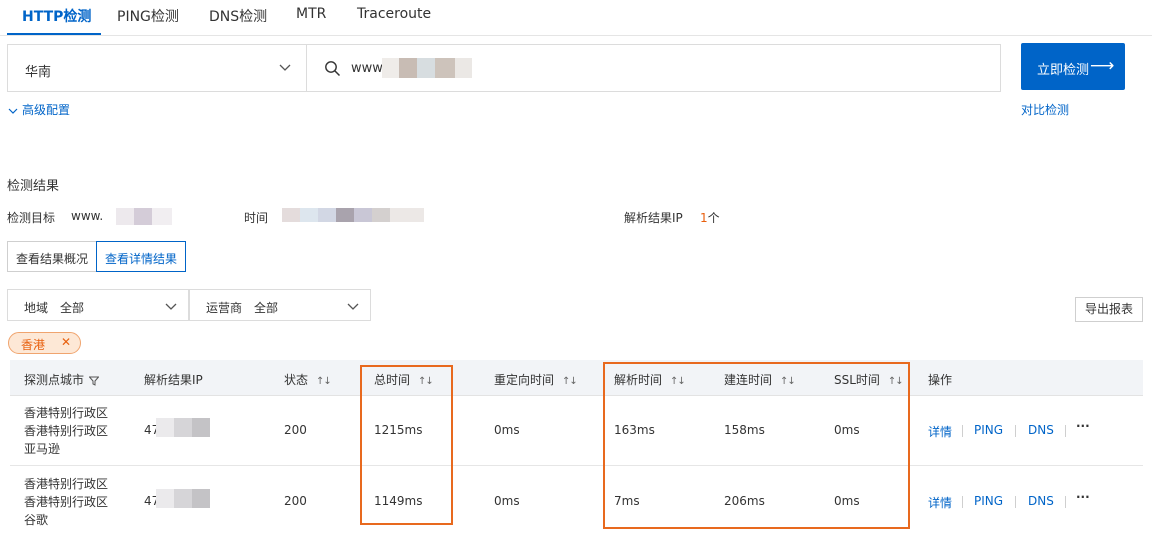 This screenshot has width=1152, height=536. What do you see at coordinates (311, 14) in the screenshot?
I see `tab-mtr: MTR` at bounding box center [311, 14].